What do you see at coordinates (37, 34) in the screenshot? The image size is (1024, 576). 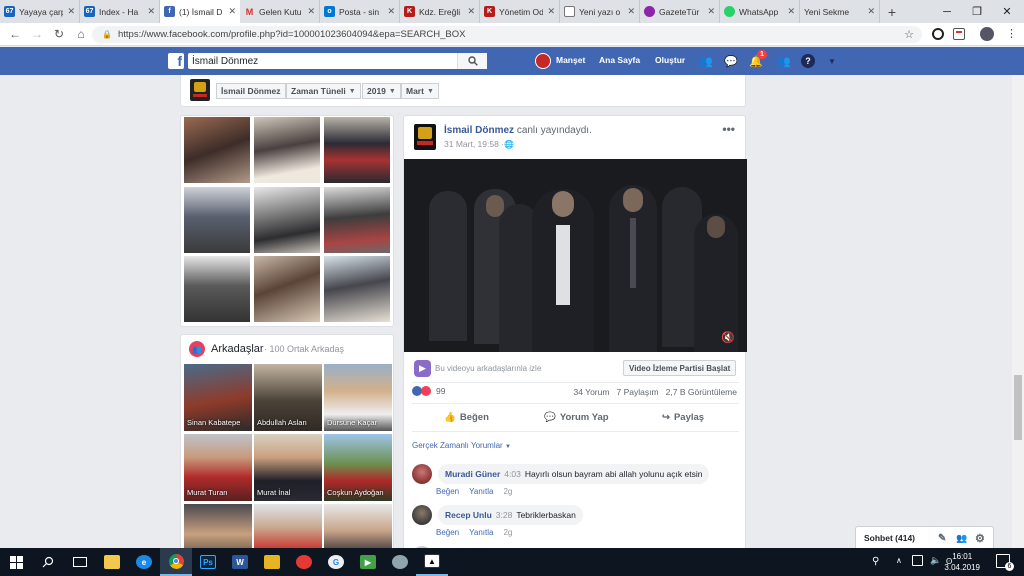 I see `forward-arrow-icon: →` at bounding box center [37, 34].